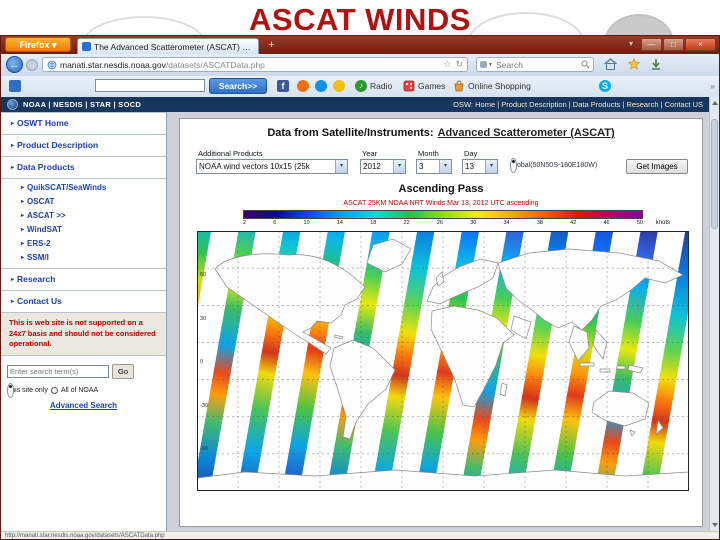 The width and height of the screenshot is (720, 540). I want to click on sidebar-item-quikscat: ▸ QuikSCAT/SeaWinds, so click(83, 188).